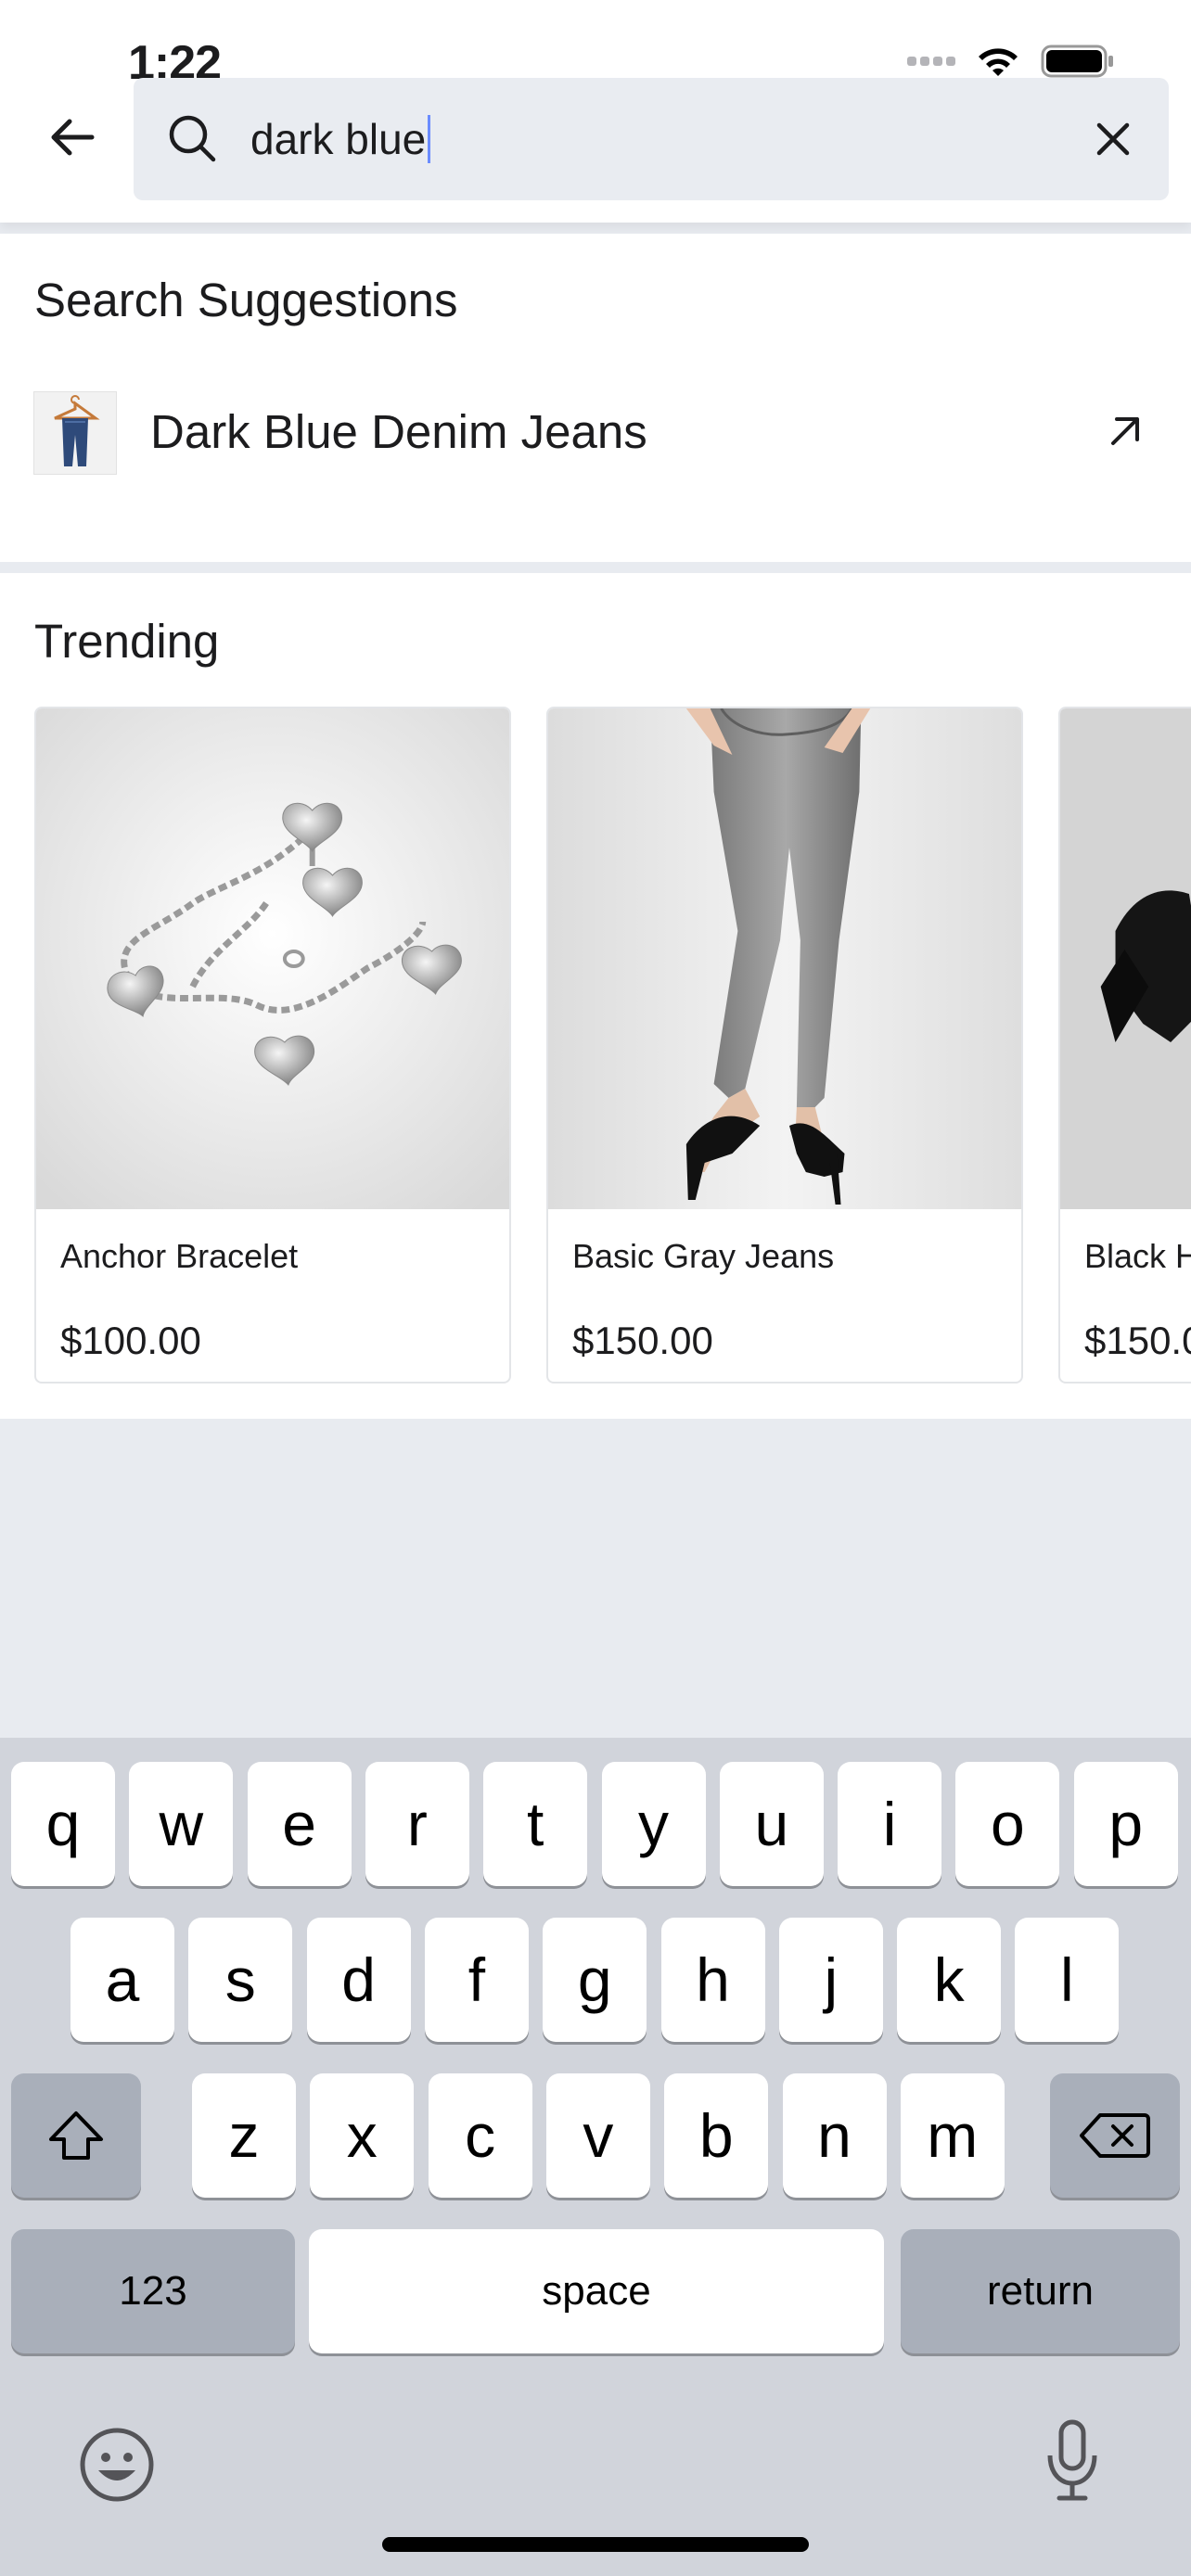 The width and height of the screenshot is (1191, 2576). What do you see at coordinates (117, 2465) in the screenshot?
I see `emoji-icon` at bounding box center [117, 2465].